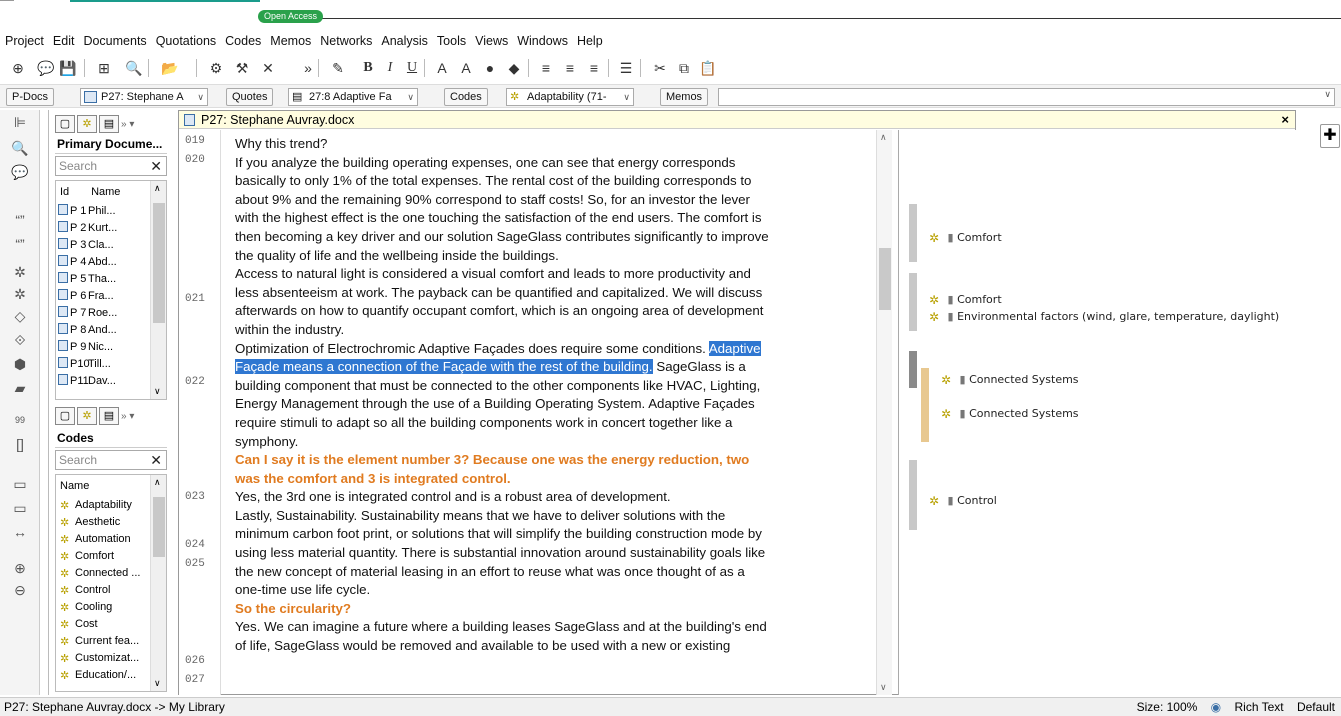 The height and width of the screenshot is (716, 1341). Describe the element at coordinates (87, 416) in the screenshot. I see `tab-codes: ✲` at that location.